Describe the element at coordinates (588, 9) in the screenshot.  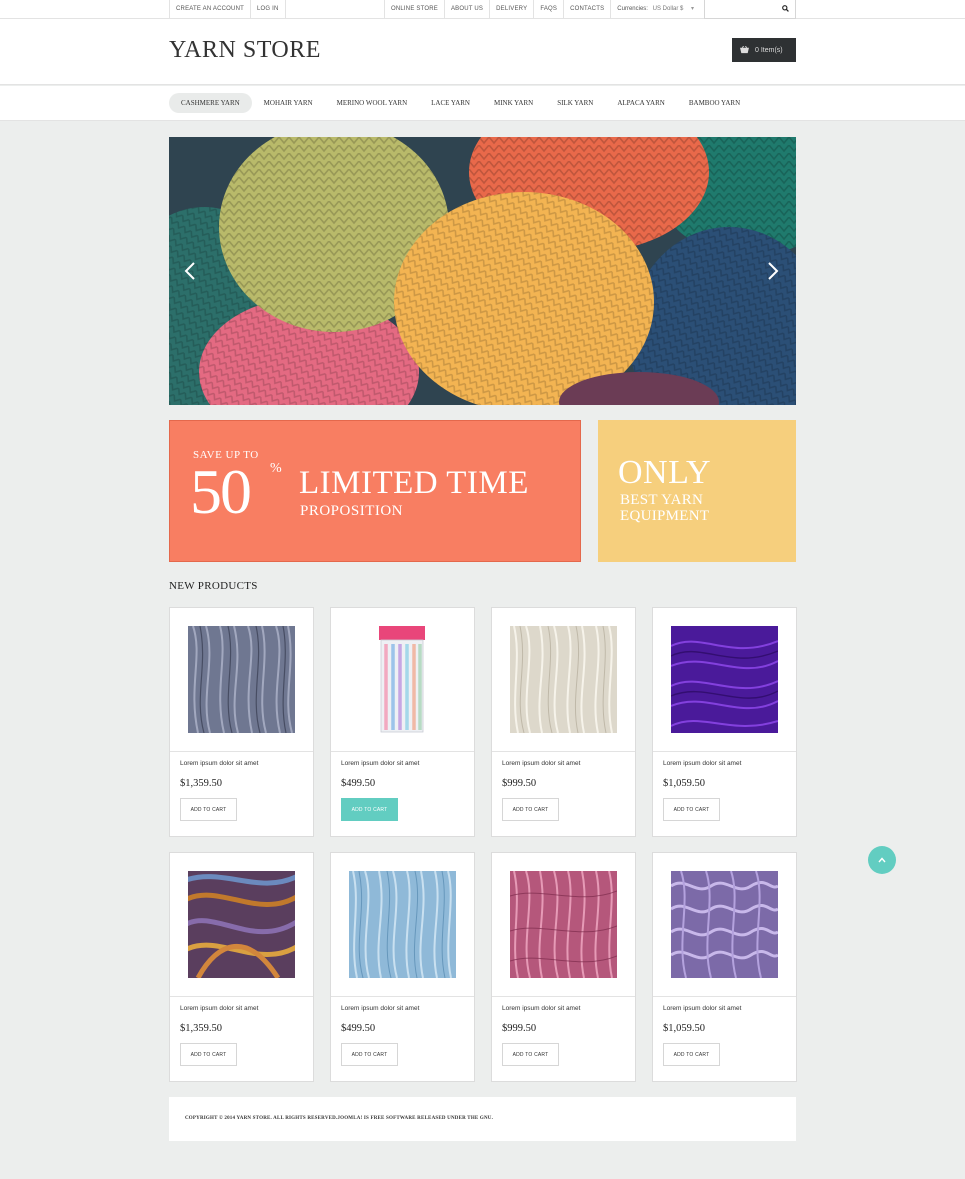
I see `contacts-link: CONTACTS` at that location.